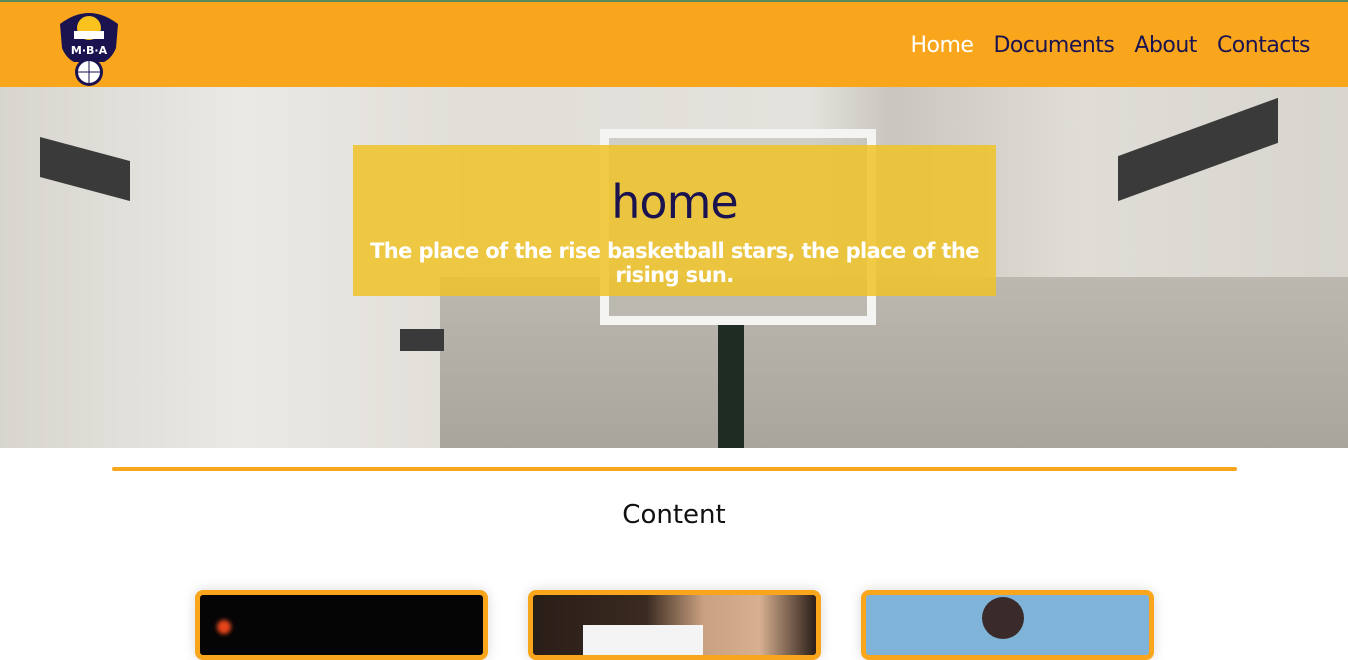 The image size is (1348, 660). Describe the element at coordinates (674, 469) in the screenshot. I see `section-divider` at that location.